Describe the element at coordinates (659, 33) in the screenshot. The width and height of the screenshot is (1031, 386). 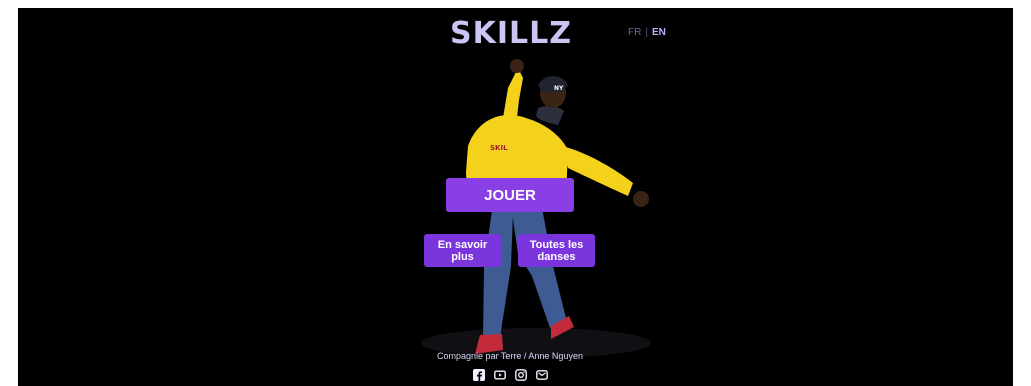
I see `language-en-link: EN` at that location.